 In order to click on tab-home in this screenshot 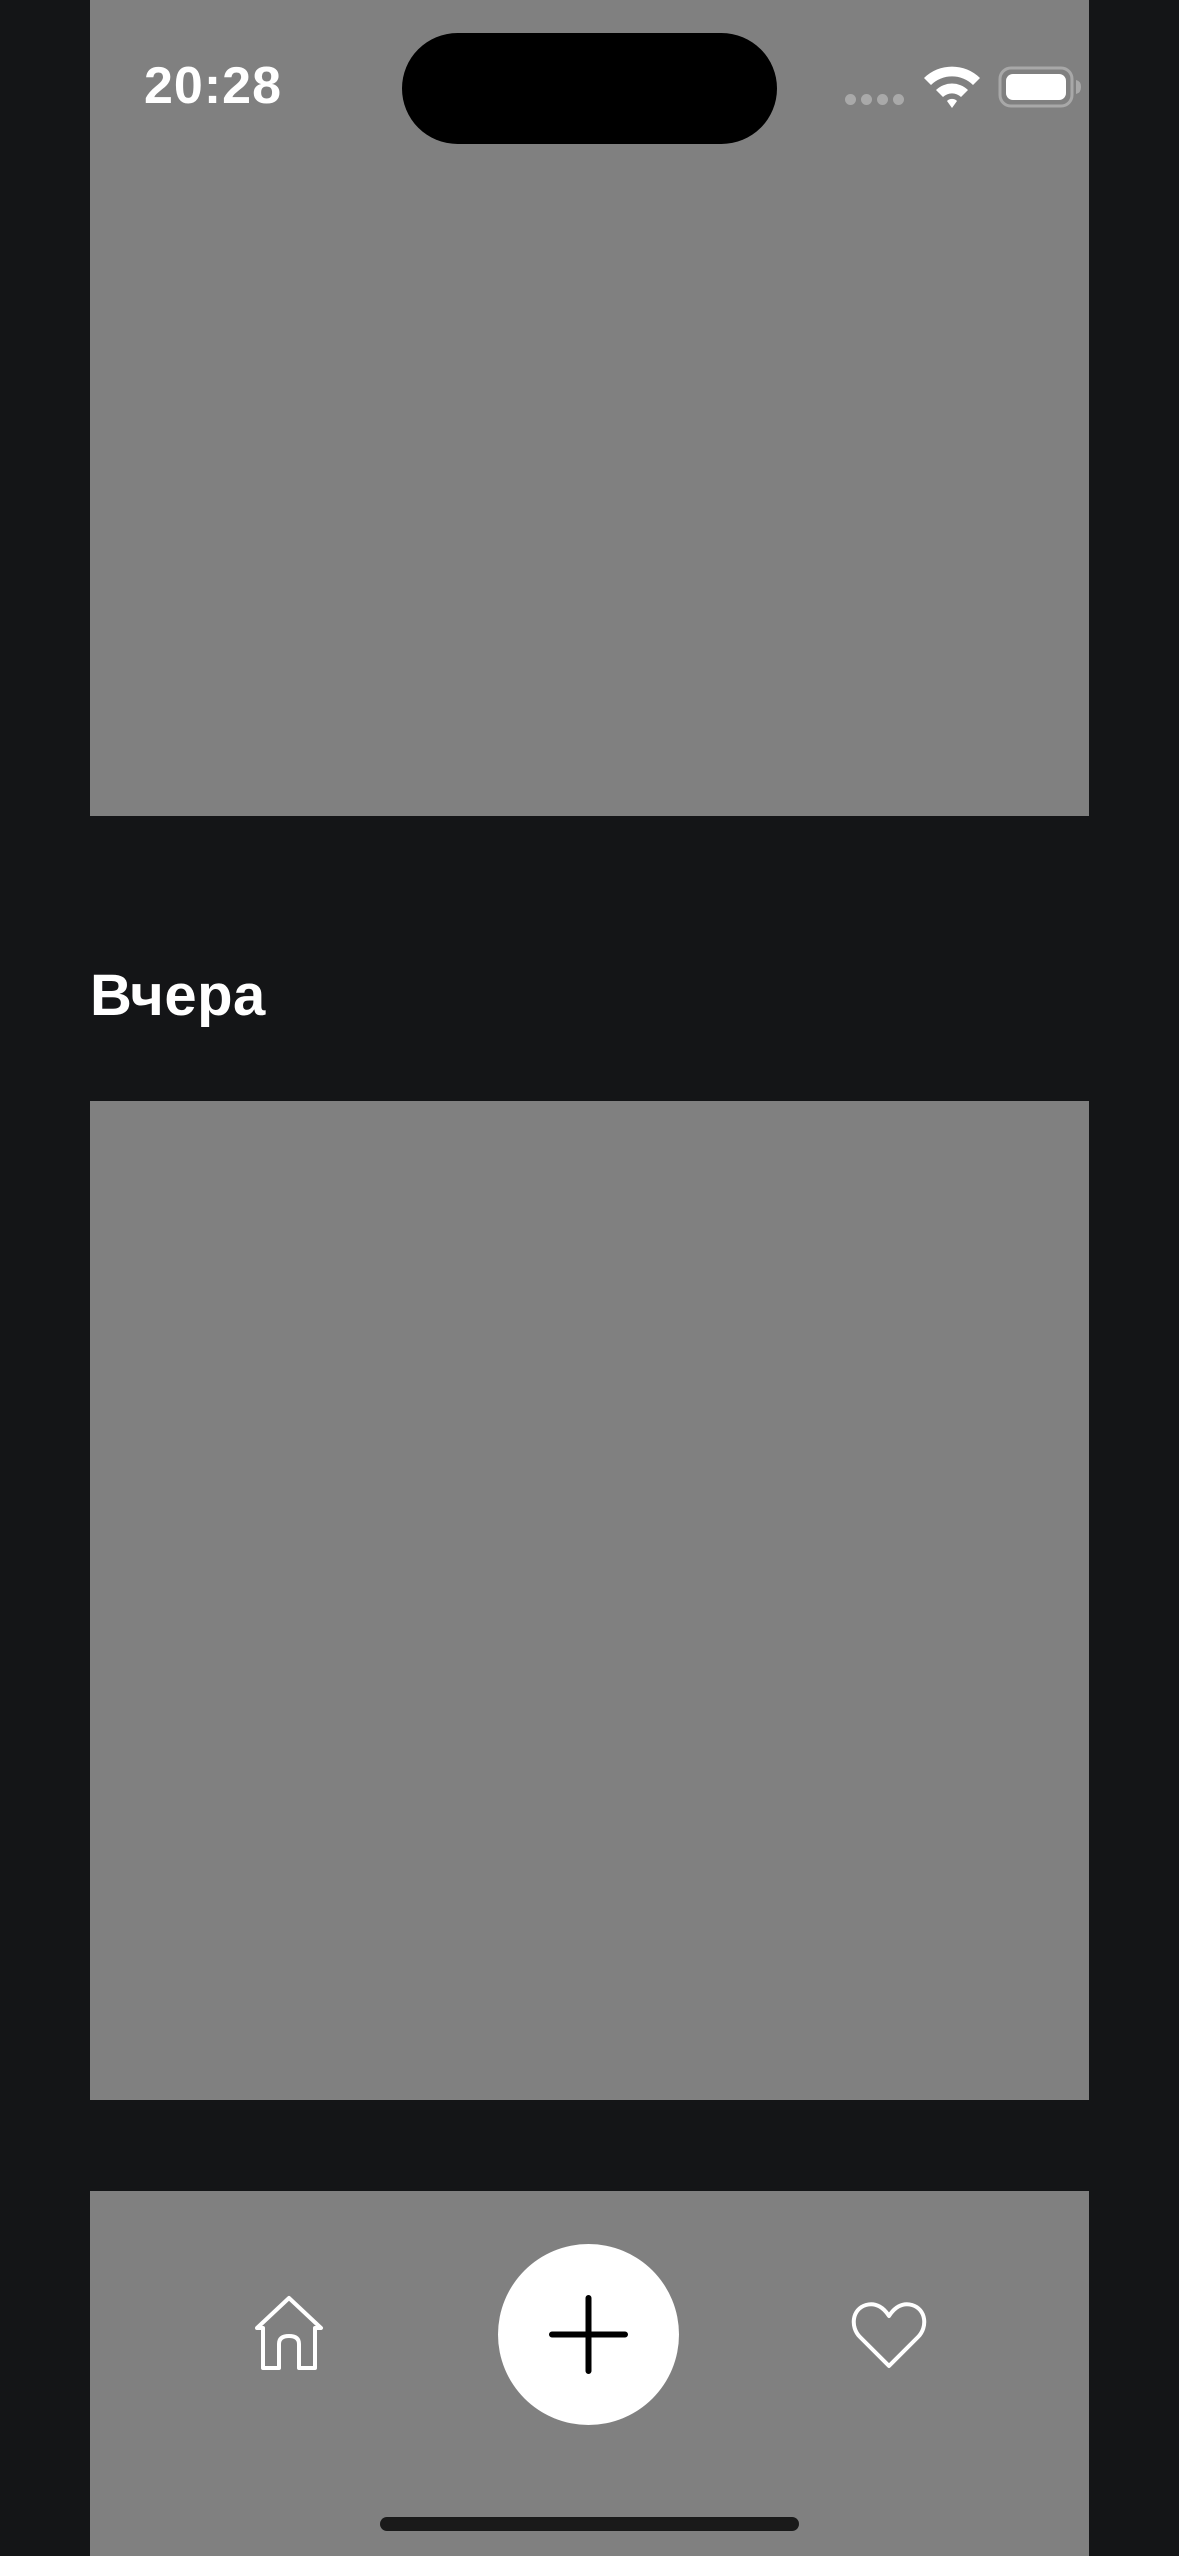, I will do `click(289, 2334)`.